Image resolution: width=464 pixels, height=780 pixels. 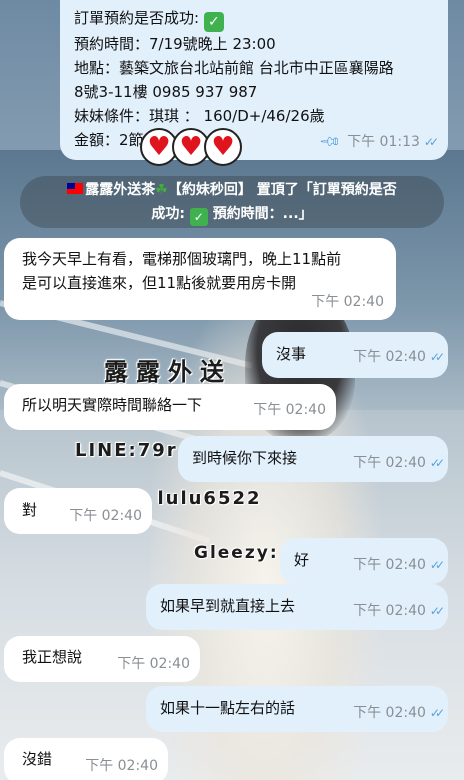 I want to click on order-line-conditions: 妹妹條件：琪琪 ： 160/D+/46/26歲, so click(x=199, y=116).